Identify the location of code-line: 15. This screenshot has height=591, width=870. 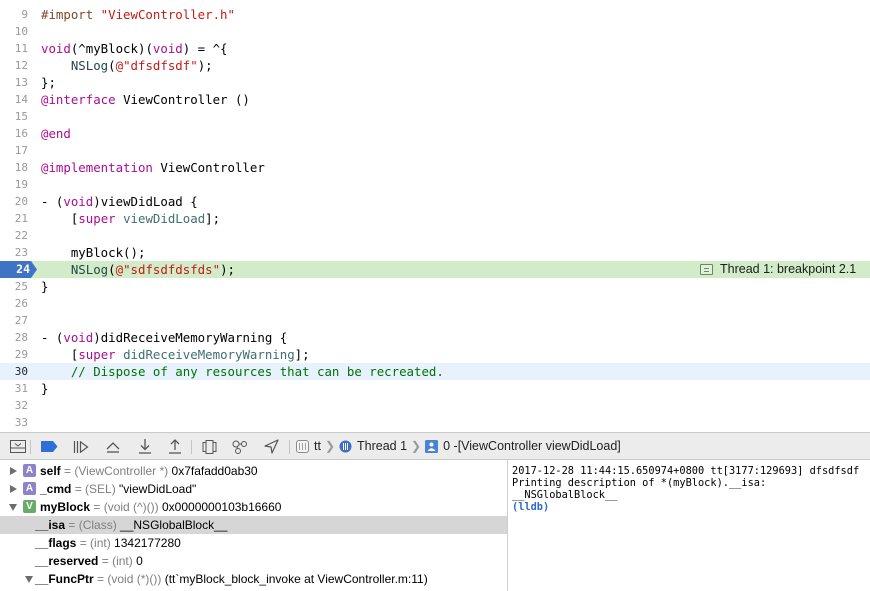
(435, 116).